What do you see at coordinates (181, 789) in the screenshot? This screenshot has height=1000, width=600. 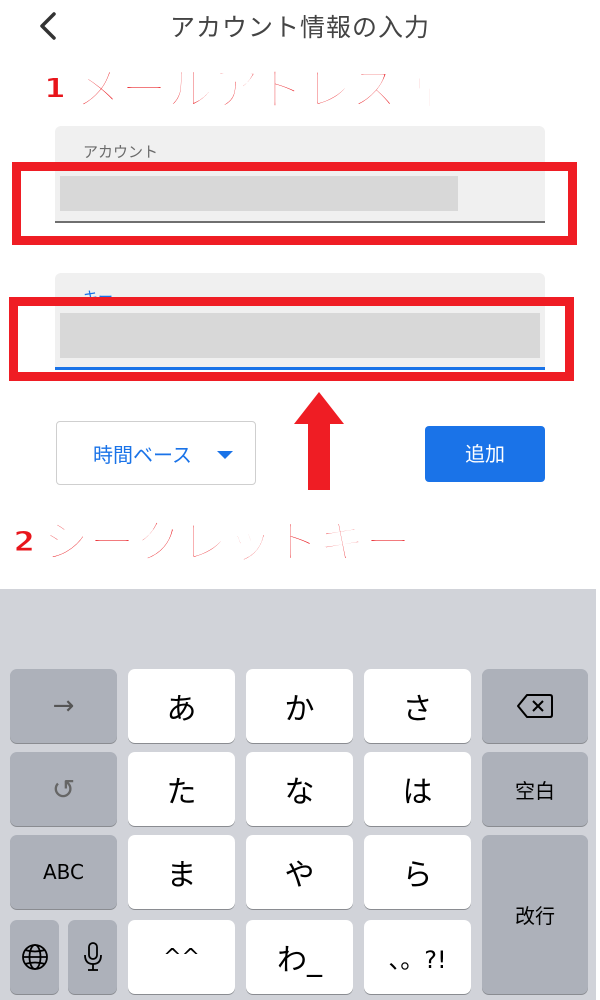 I see `key-ta: た` at bounding box center [181, 789].